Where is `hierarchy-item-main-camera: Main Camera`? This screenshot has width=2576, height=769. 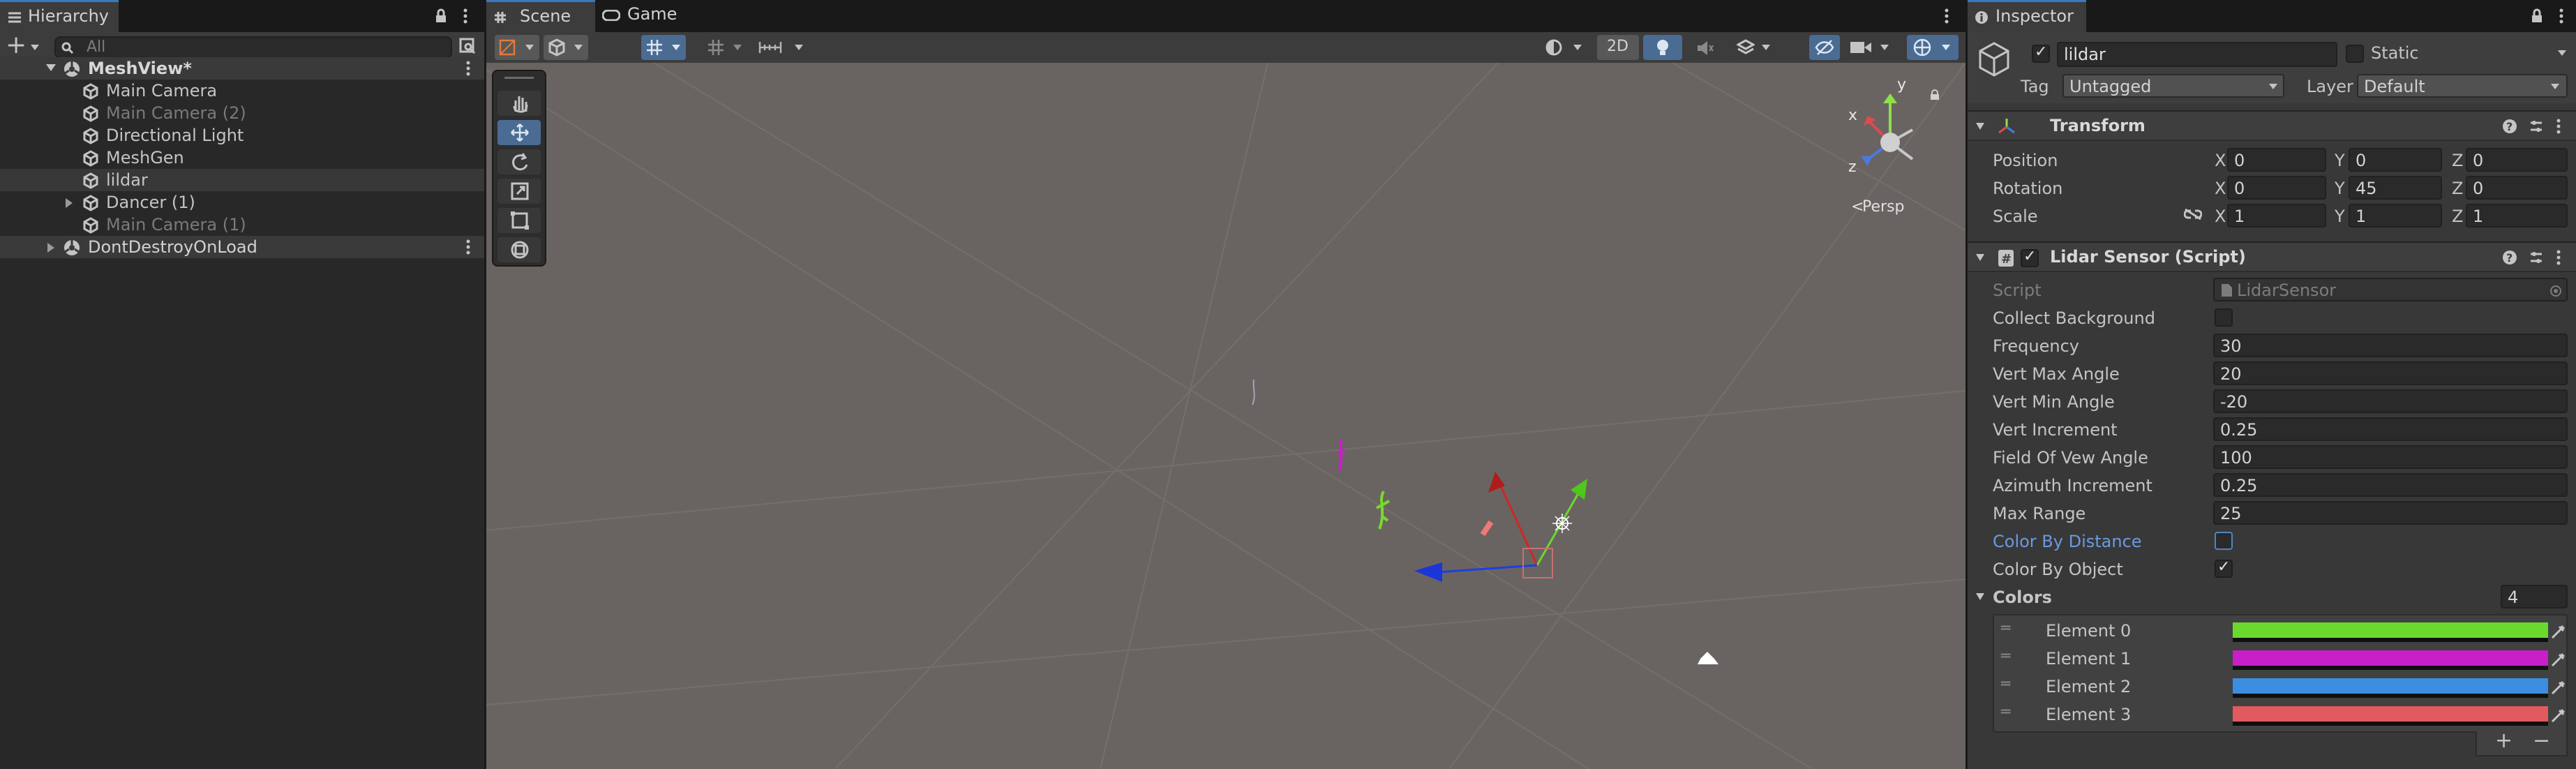
hierarchy-item-main-camera: Main Camera is located at coordinates (242, 91).